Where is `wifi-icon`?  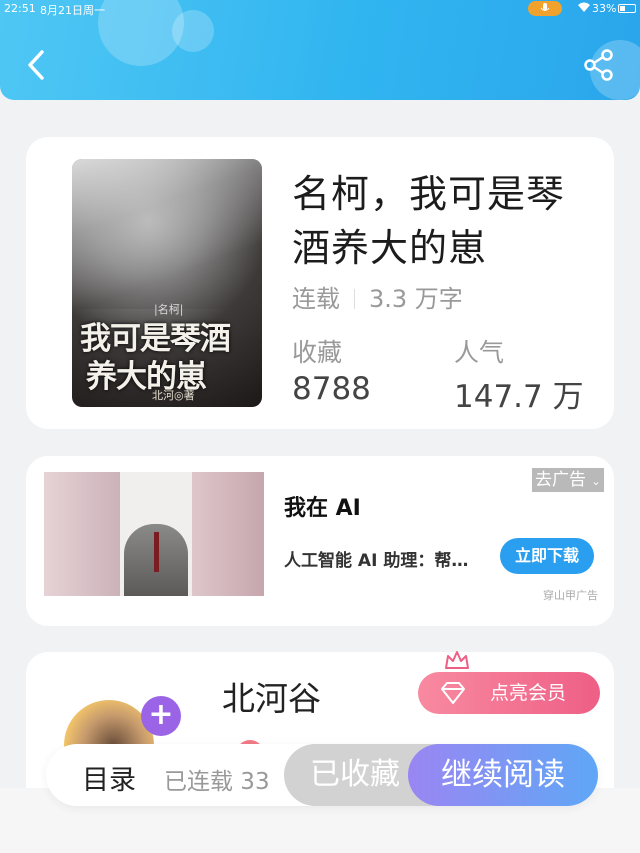
wifi-icon is located at coordinates (584, 7).